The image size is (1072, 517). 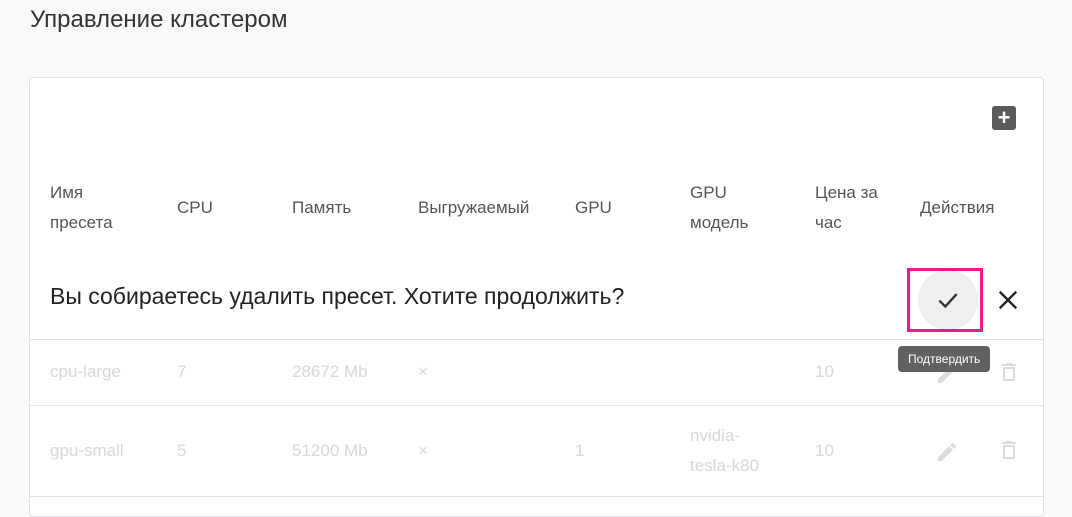 What do you see at coordinates (182, 371) in the screenshot?
I see `cell-cpu: 7` at bounding box center [182, 371].